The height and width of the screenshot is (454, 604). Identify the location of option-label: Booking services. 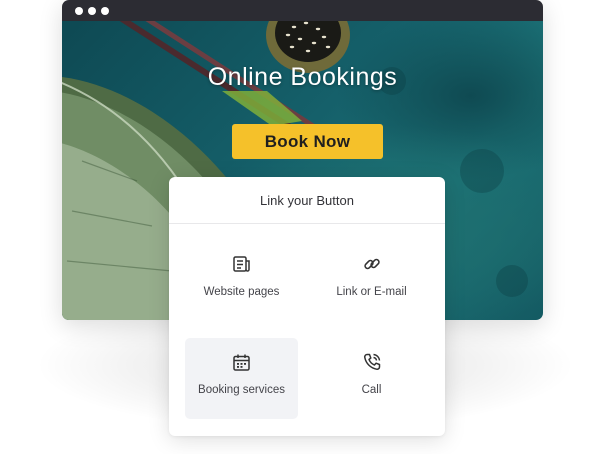
(241, 390).